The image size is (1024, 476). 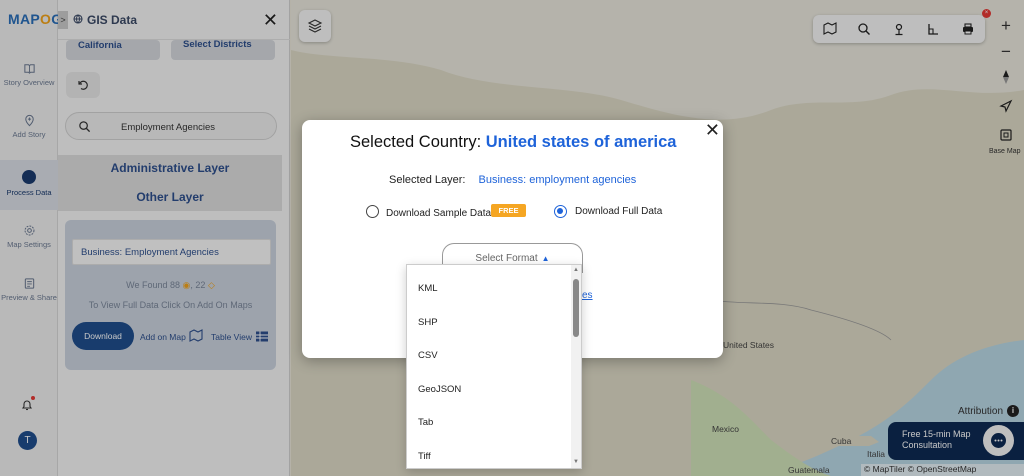 What do you see at coordinates (494, 366) in the screenshot?
I see `format-dropdown: KML SHP CSV GeoJSON Tab Tiff ▲ ▼` at bounding box center [494, 366].